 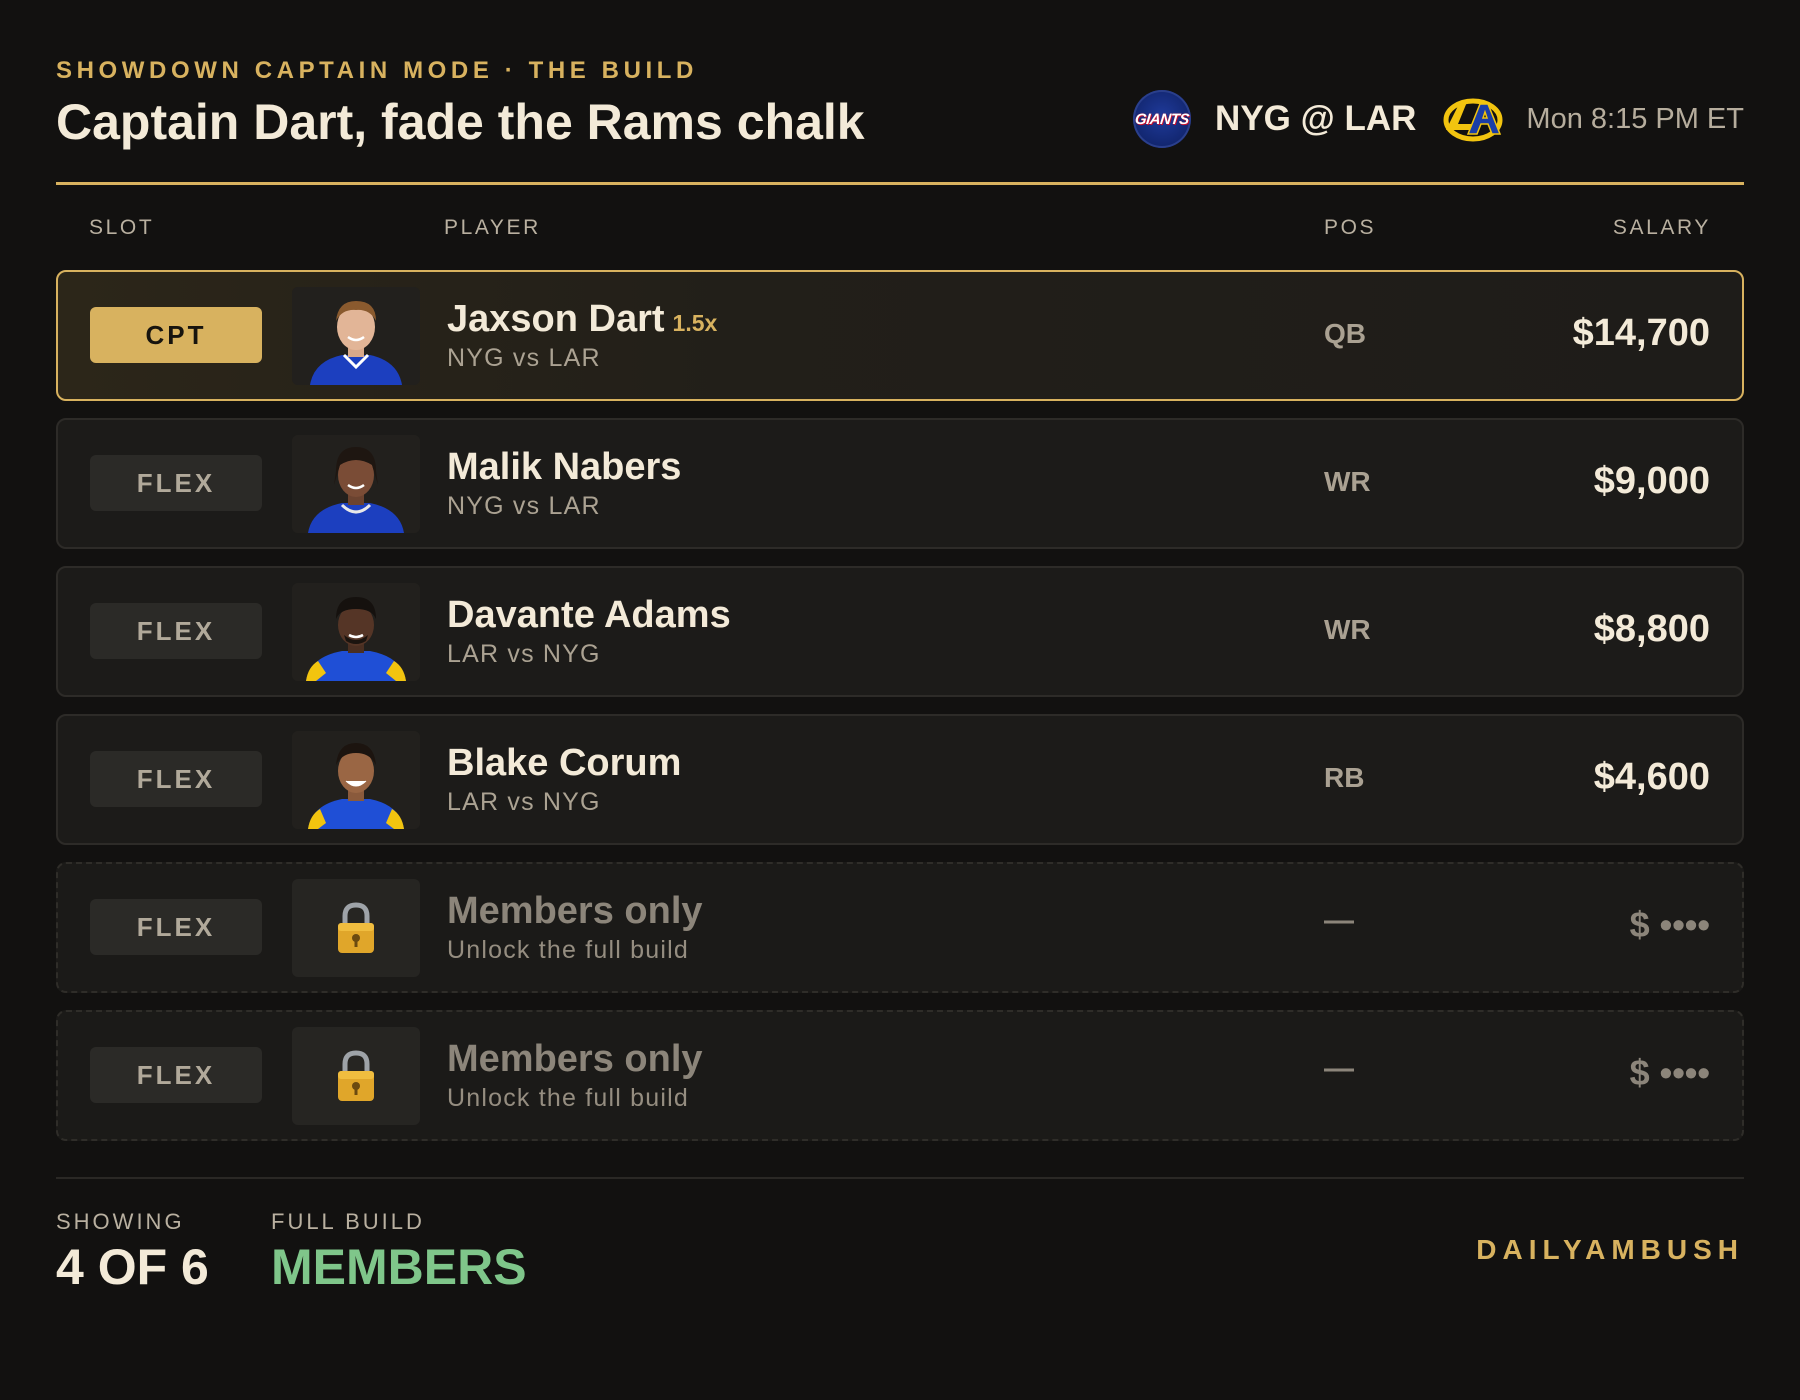 I want to click on player-salary: $9,000, so click(x=1651, y=481).